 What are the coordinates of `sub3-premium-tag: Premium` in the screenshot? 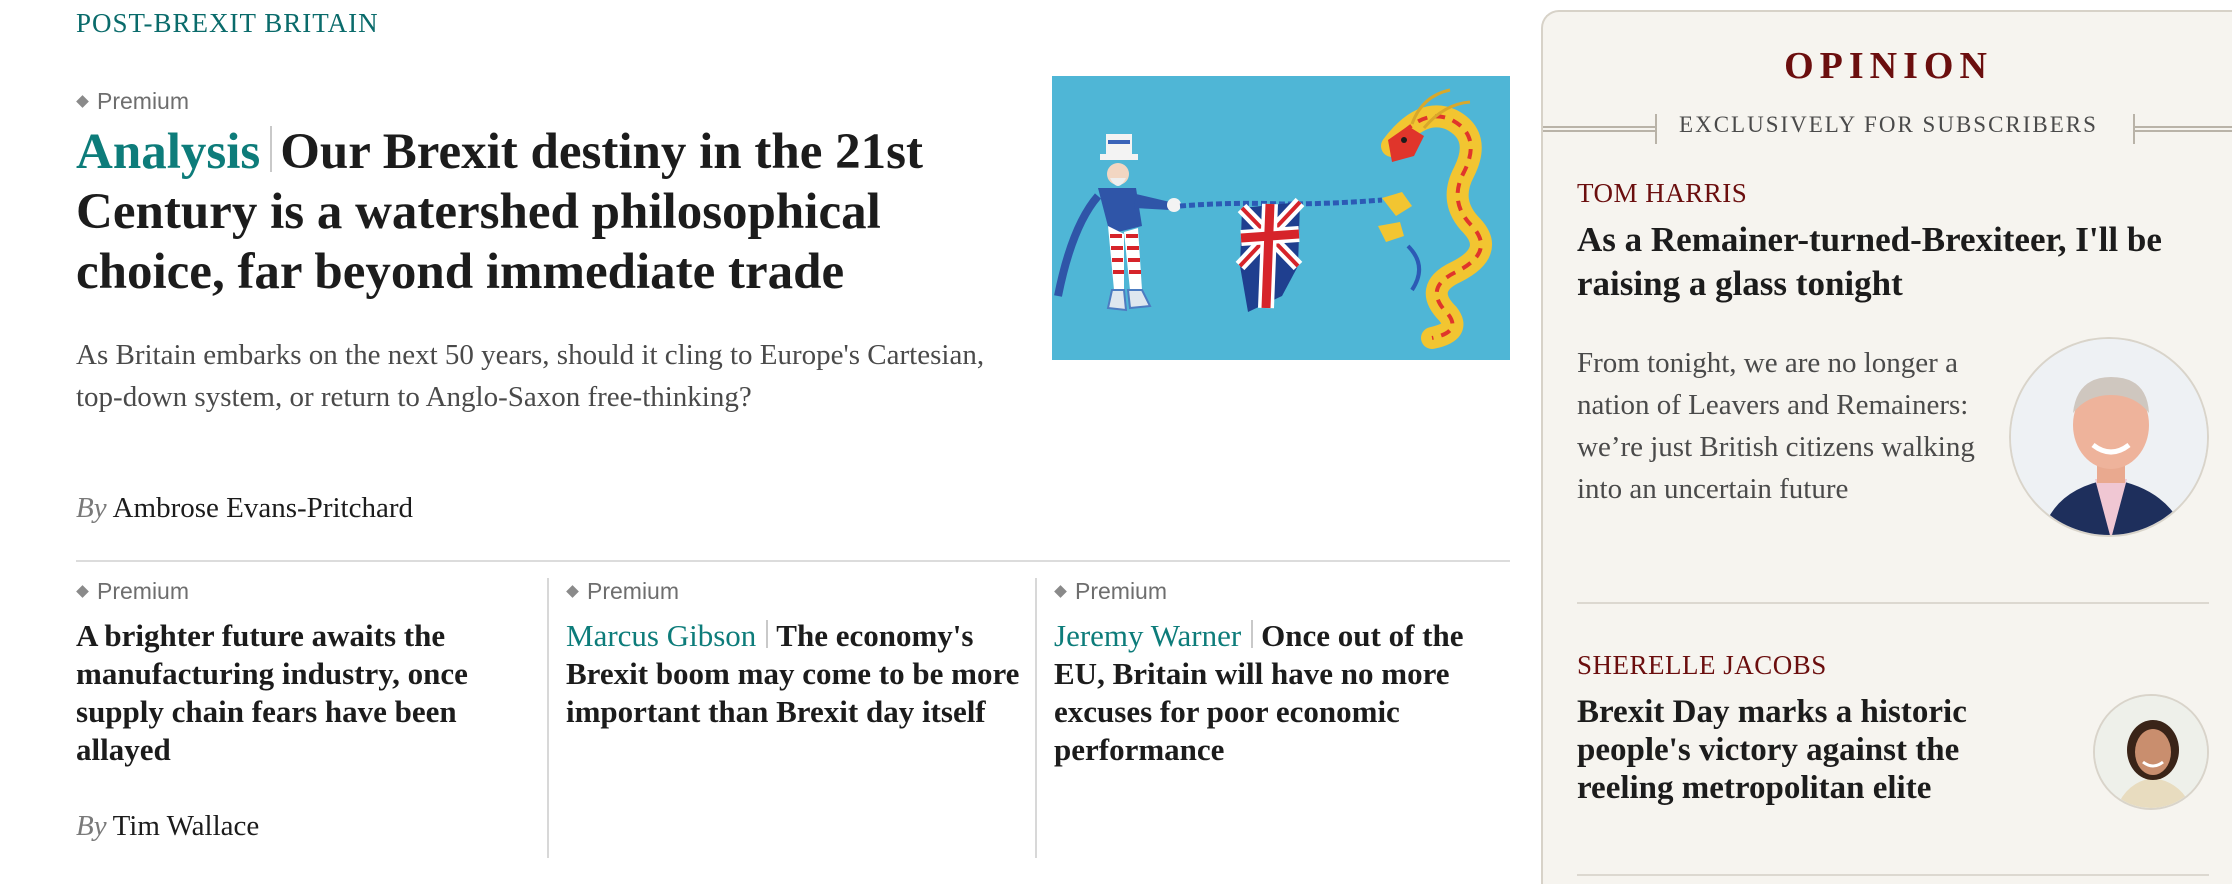 It's located at (1284, 591).